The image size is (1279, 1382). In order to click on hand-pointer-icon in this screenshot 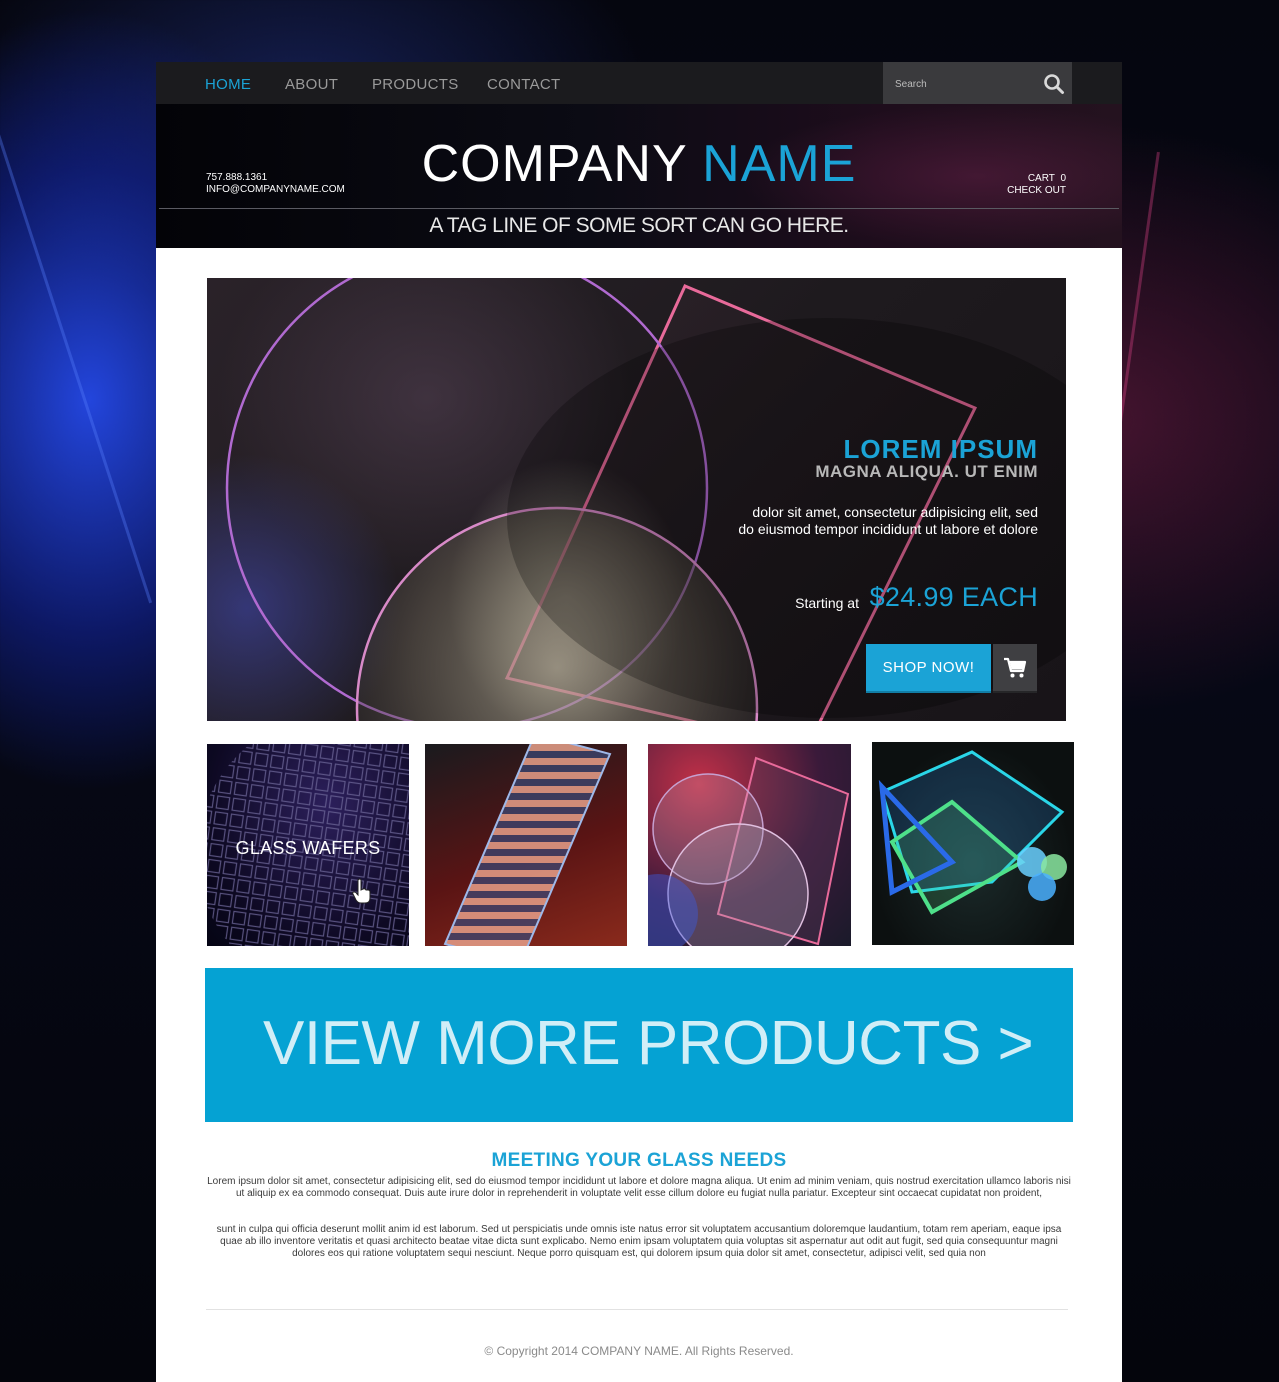, I will do `click(361, 891)`.